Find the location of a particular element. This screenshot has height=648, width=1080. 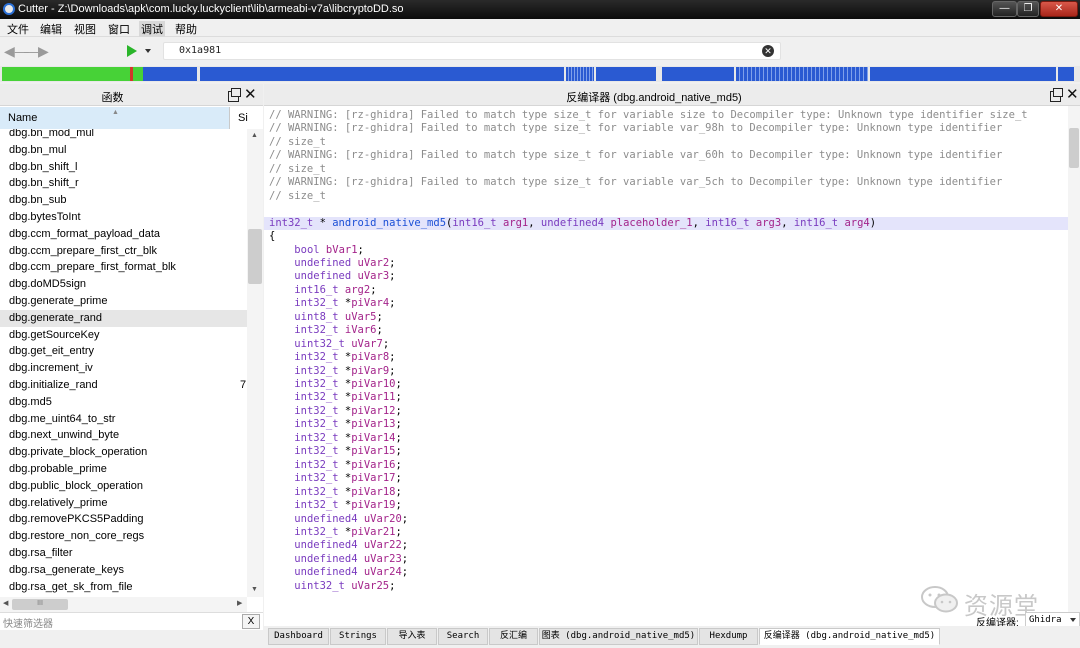

bottom-tab: 导入表 is located at coordinates (412, 636).